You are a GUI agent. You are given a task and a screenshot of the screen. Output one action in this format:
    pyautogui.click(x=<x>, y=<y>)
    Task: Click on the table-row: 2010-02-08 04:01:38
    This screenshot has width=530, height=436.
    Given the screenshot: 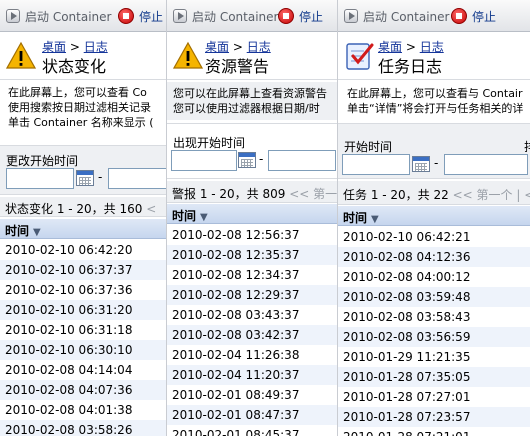 What is the action you would take?
    pyautogui.click(x=85, y=410)
    